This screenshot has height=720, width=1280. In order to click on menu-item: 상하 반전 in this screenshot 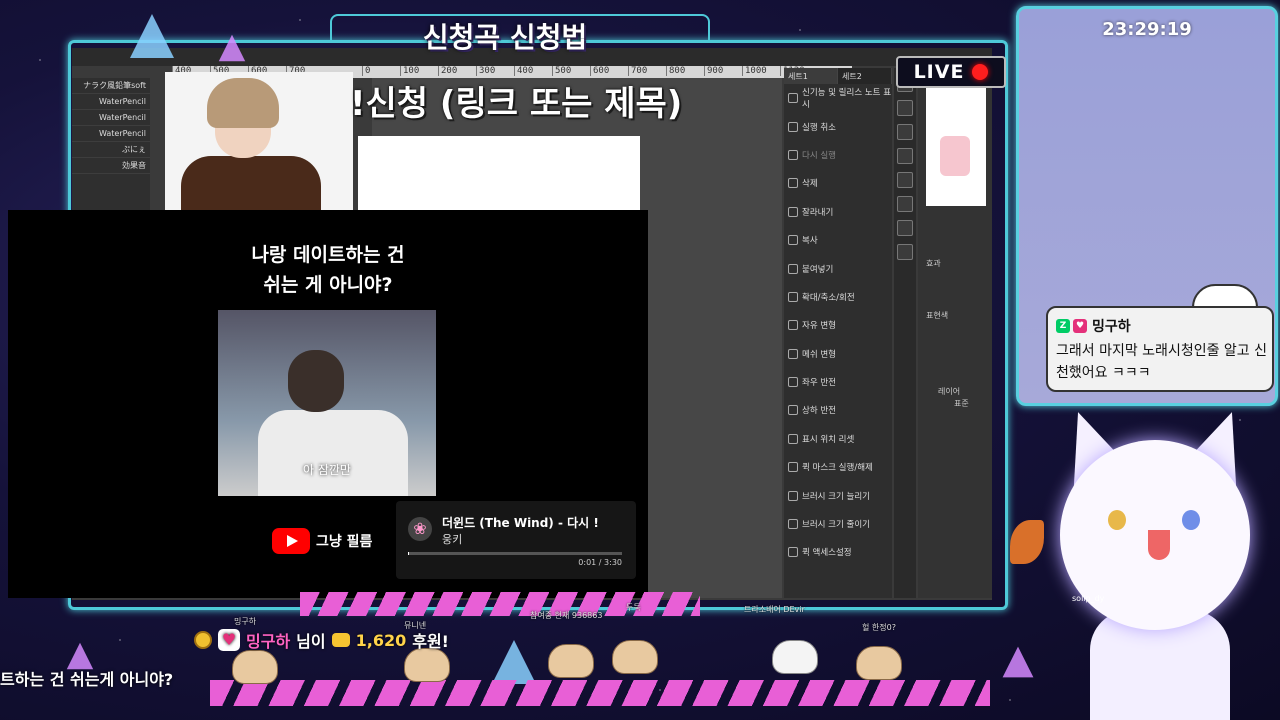, I will do `click(838, 410)`.